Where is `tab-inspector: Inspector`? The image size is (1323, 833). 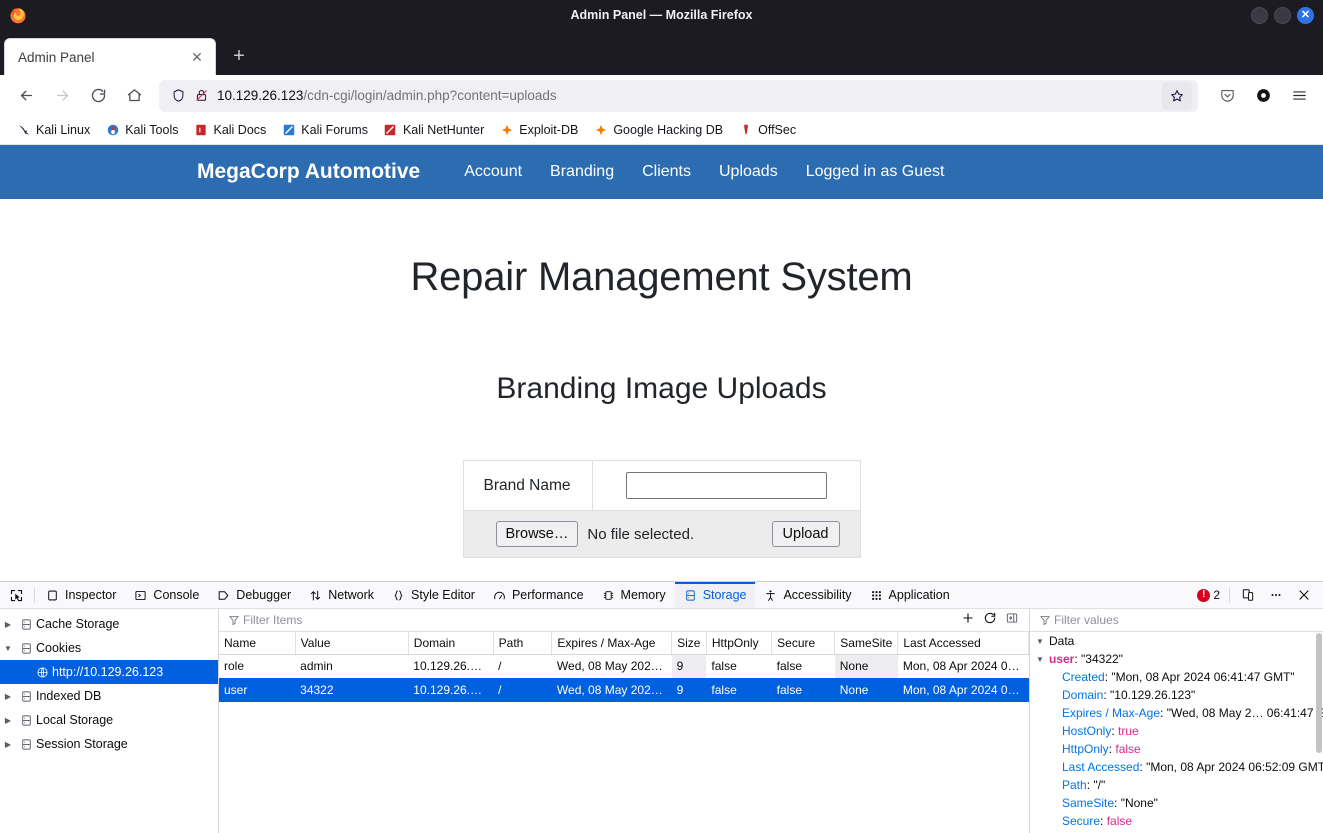
tab-inspector: Inspector is located at coordinates (81, 595).